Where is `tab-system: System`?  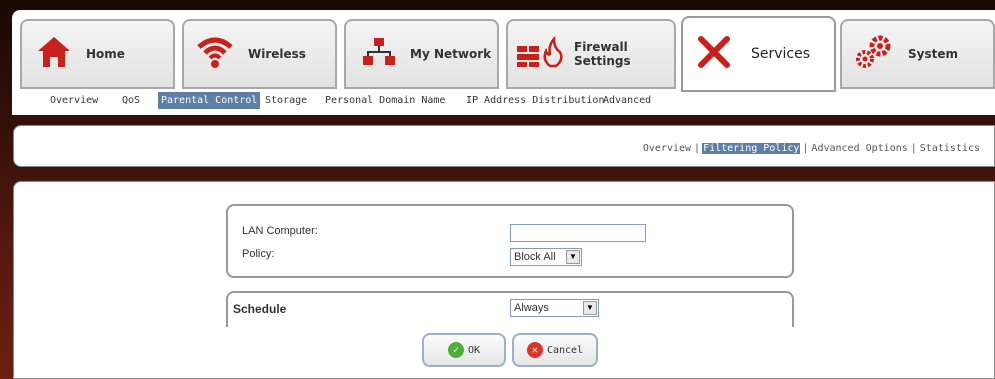 tab-system: System is located at coordinates (917, 54).